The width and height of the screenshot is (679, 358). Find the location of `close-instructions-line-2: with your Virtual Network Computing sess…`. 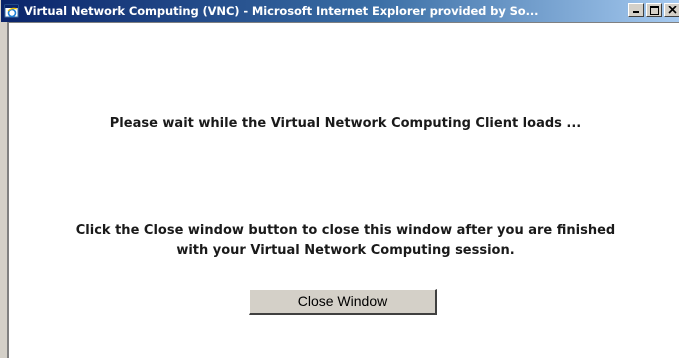

close-instructions-line-2: with your Virtual Network Computing sess… is located at coordinates (345, 250).